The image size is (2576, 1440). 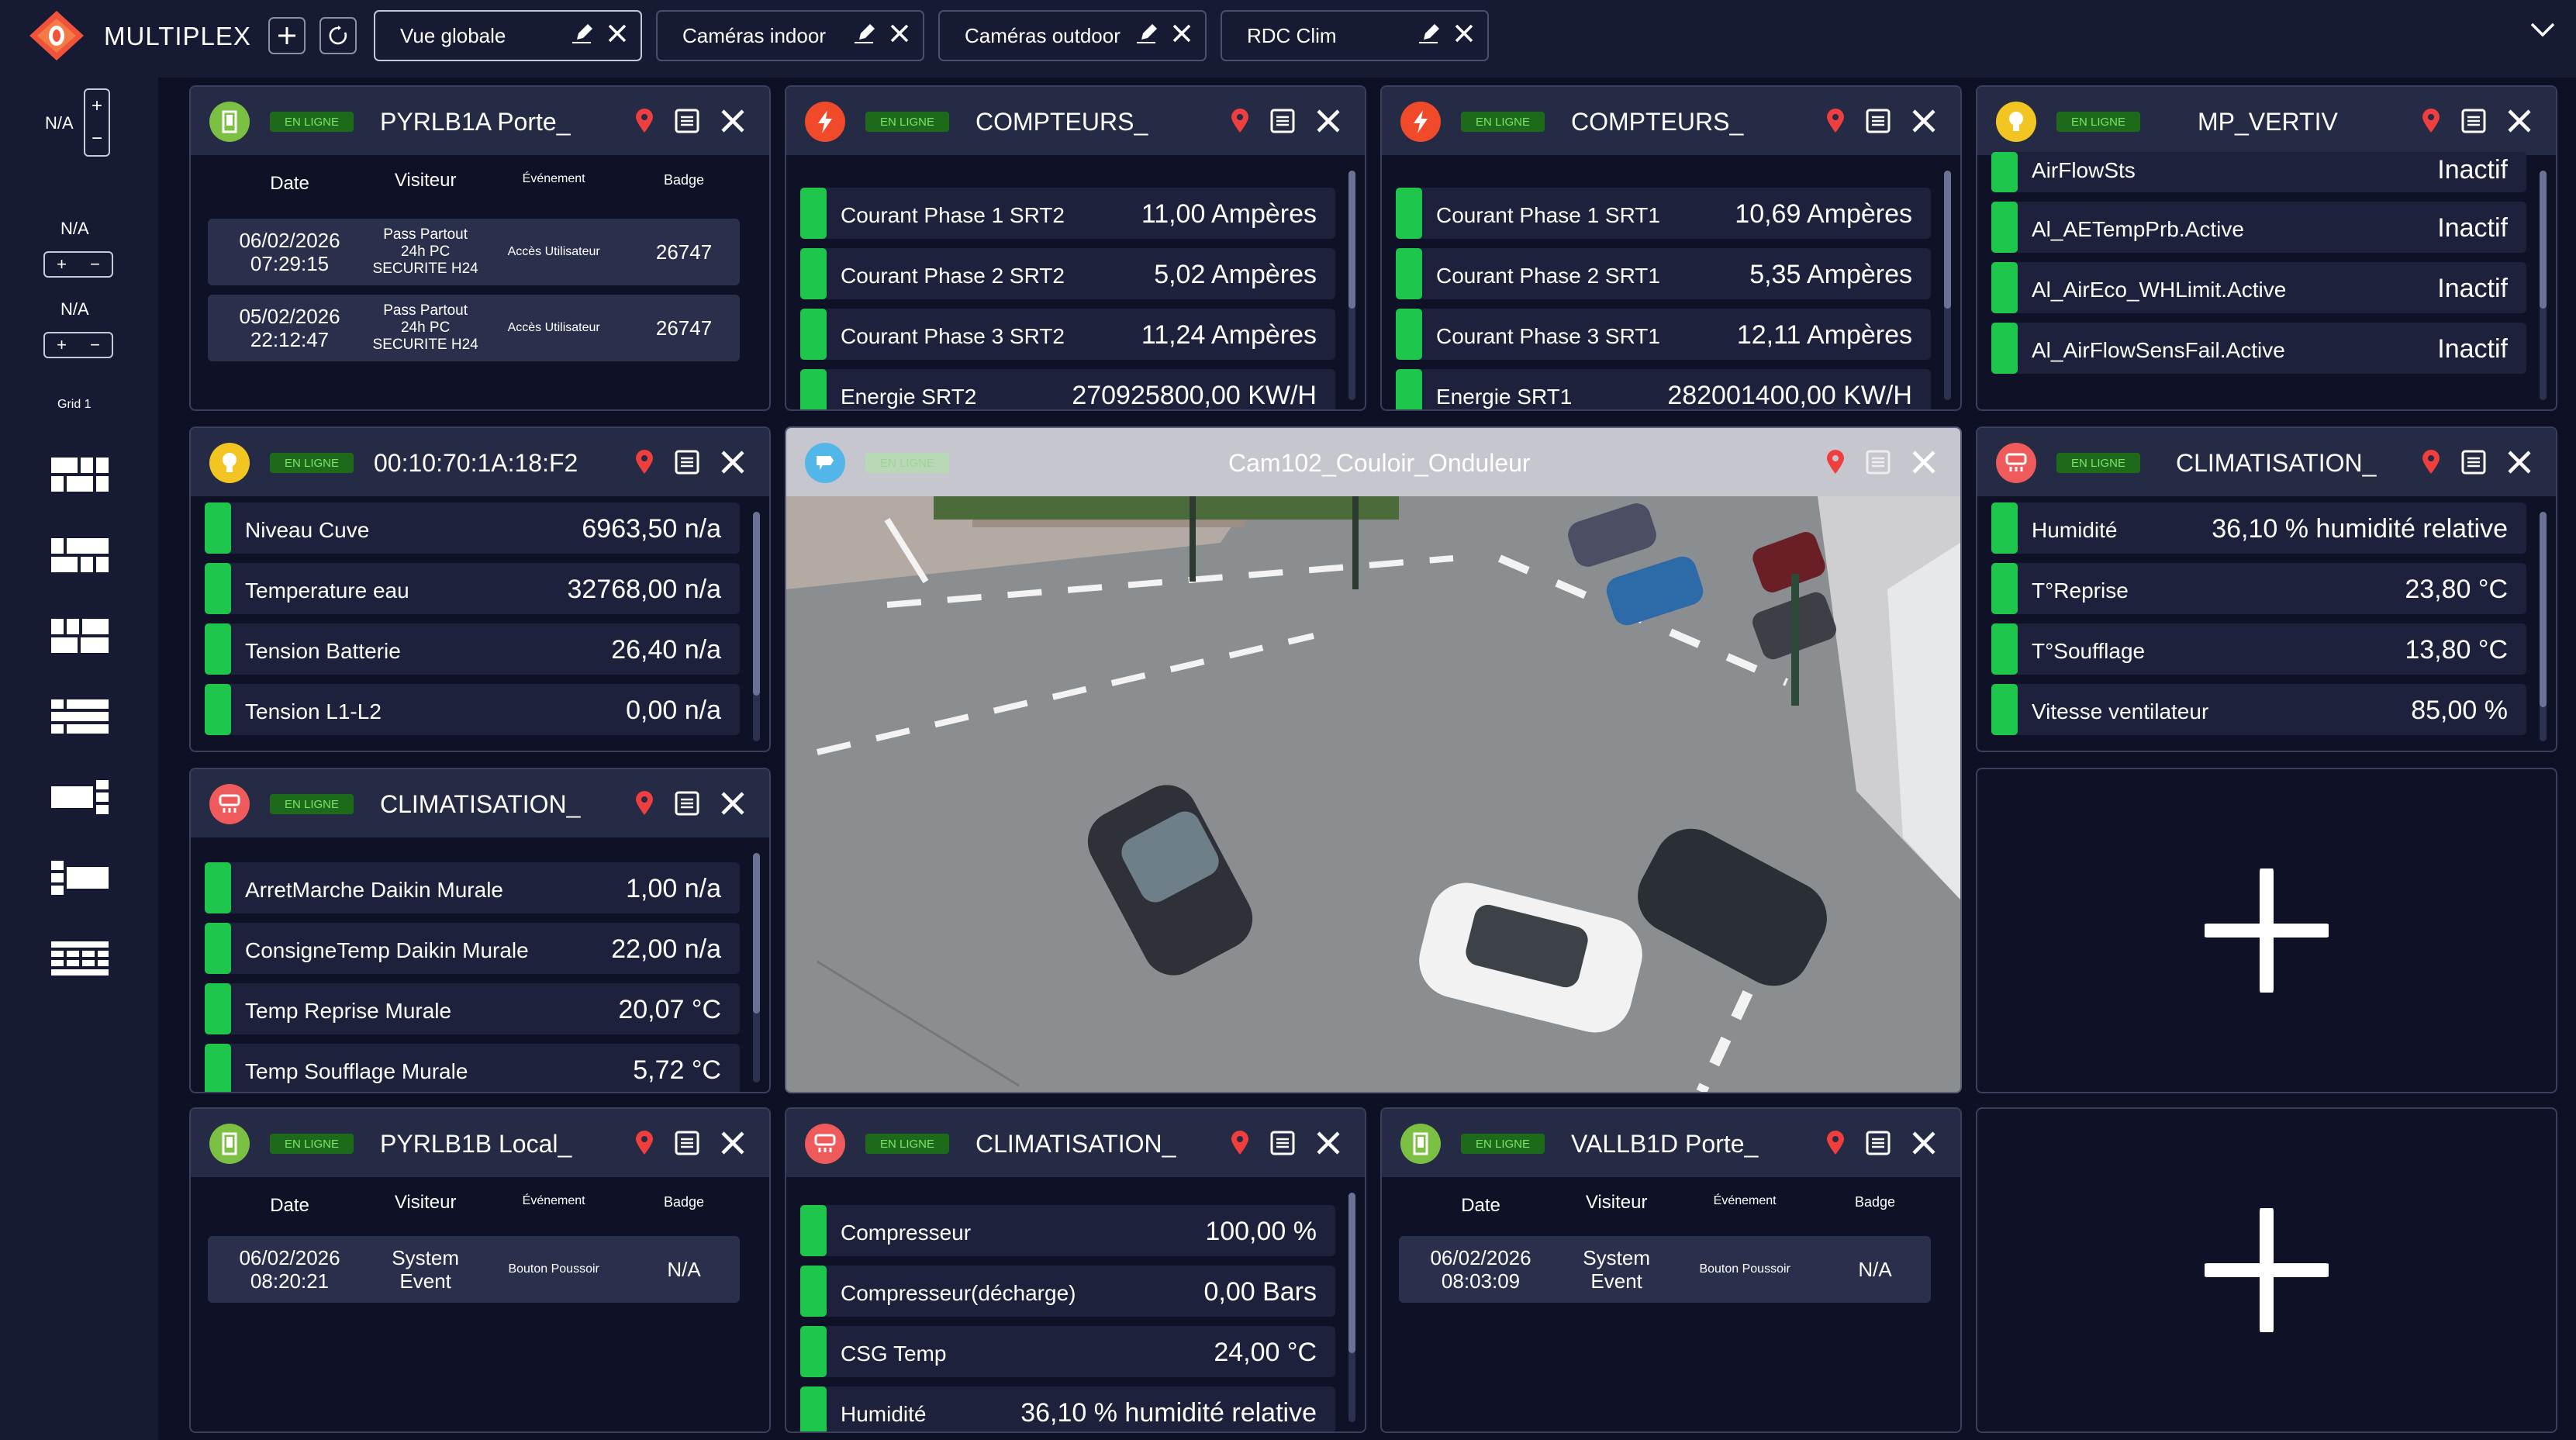 What do you see at coordinates (2259, 588) in the screenshot?
I see `value-row: T°Reprise 23,80 °C` at bounding box center [2259, 588].